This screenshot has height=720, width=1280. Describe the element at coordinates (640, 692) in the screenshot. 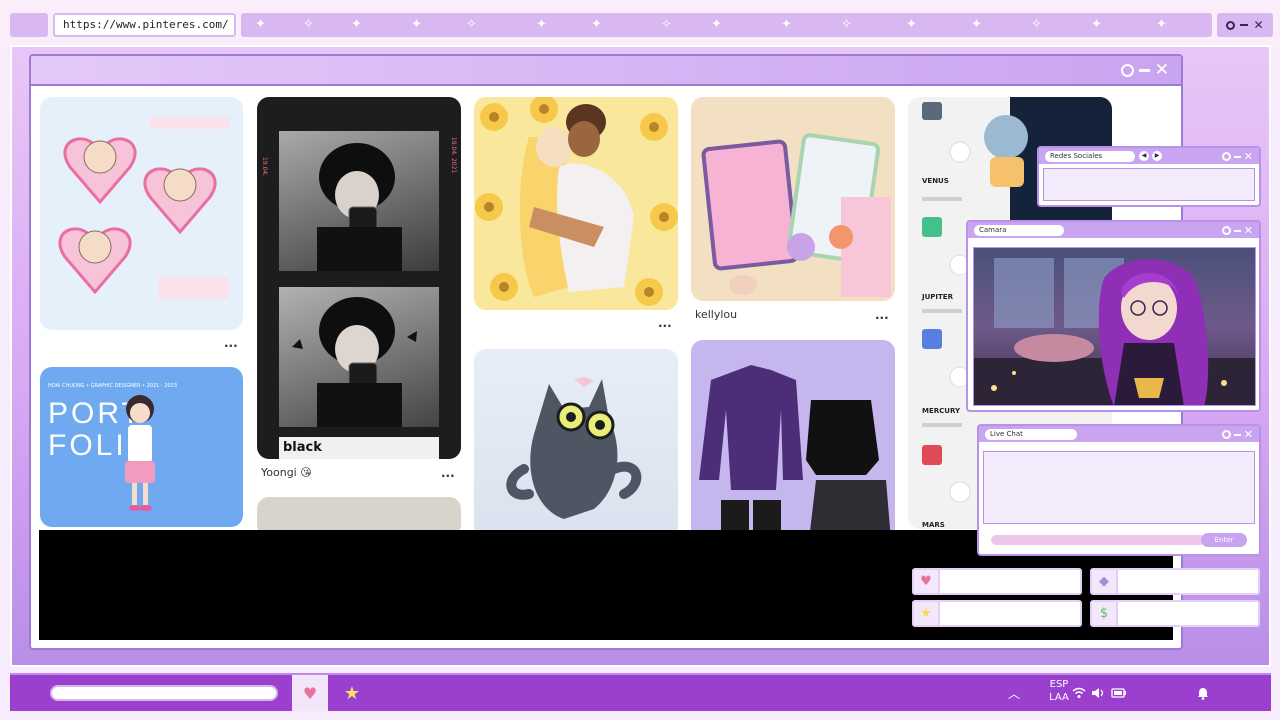

I see `taskbar: ♥ ★ ︿ ESP LAA` at that location.